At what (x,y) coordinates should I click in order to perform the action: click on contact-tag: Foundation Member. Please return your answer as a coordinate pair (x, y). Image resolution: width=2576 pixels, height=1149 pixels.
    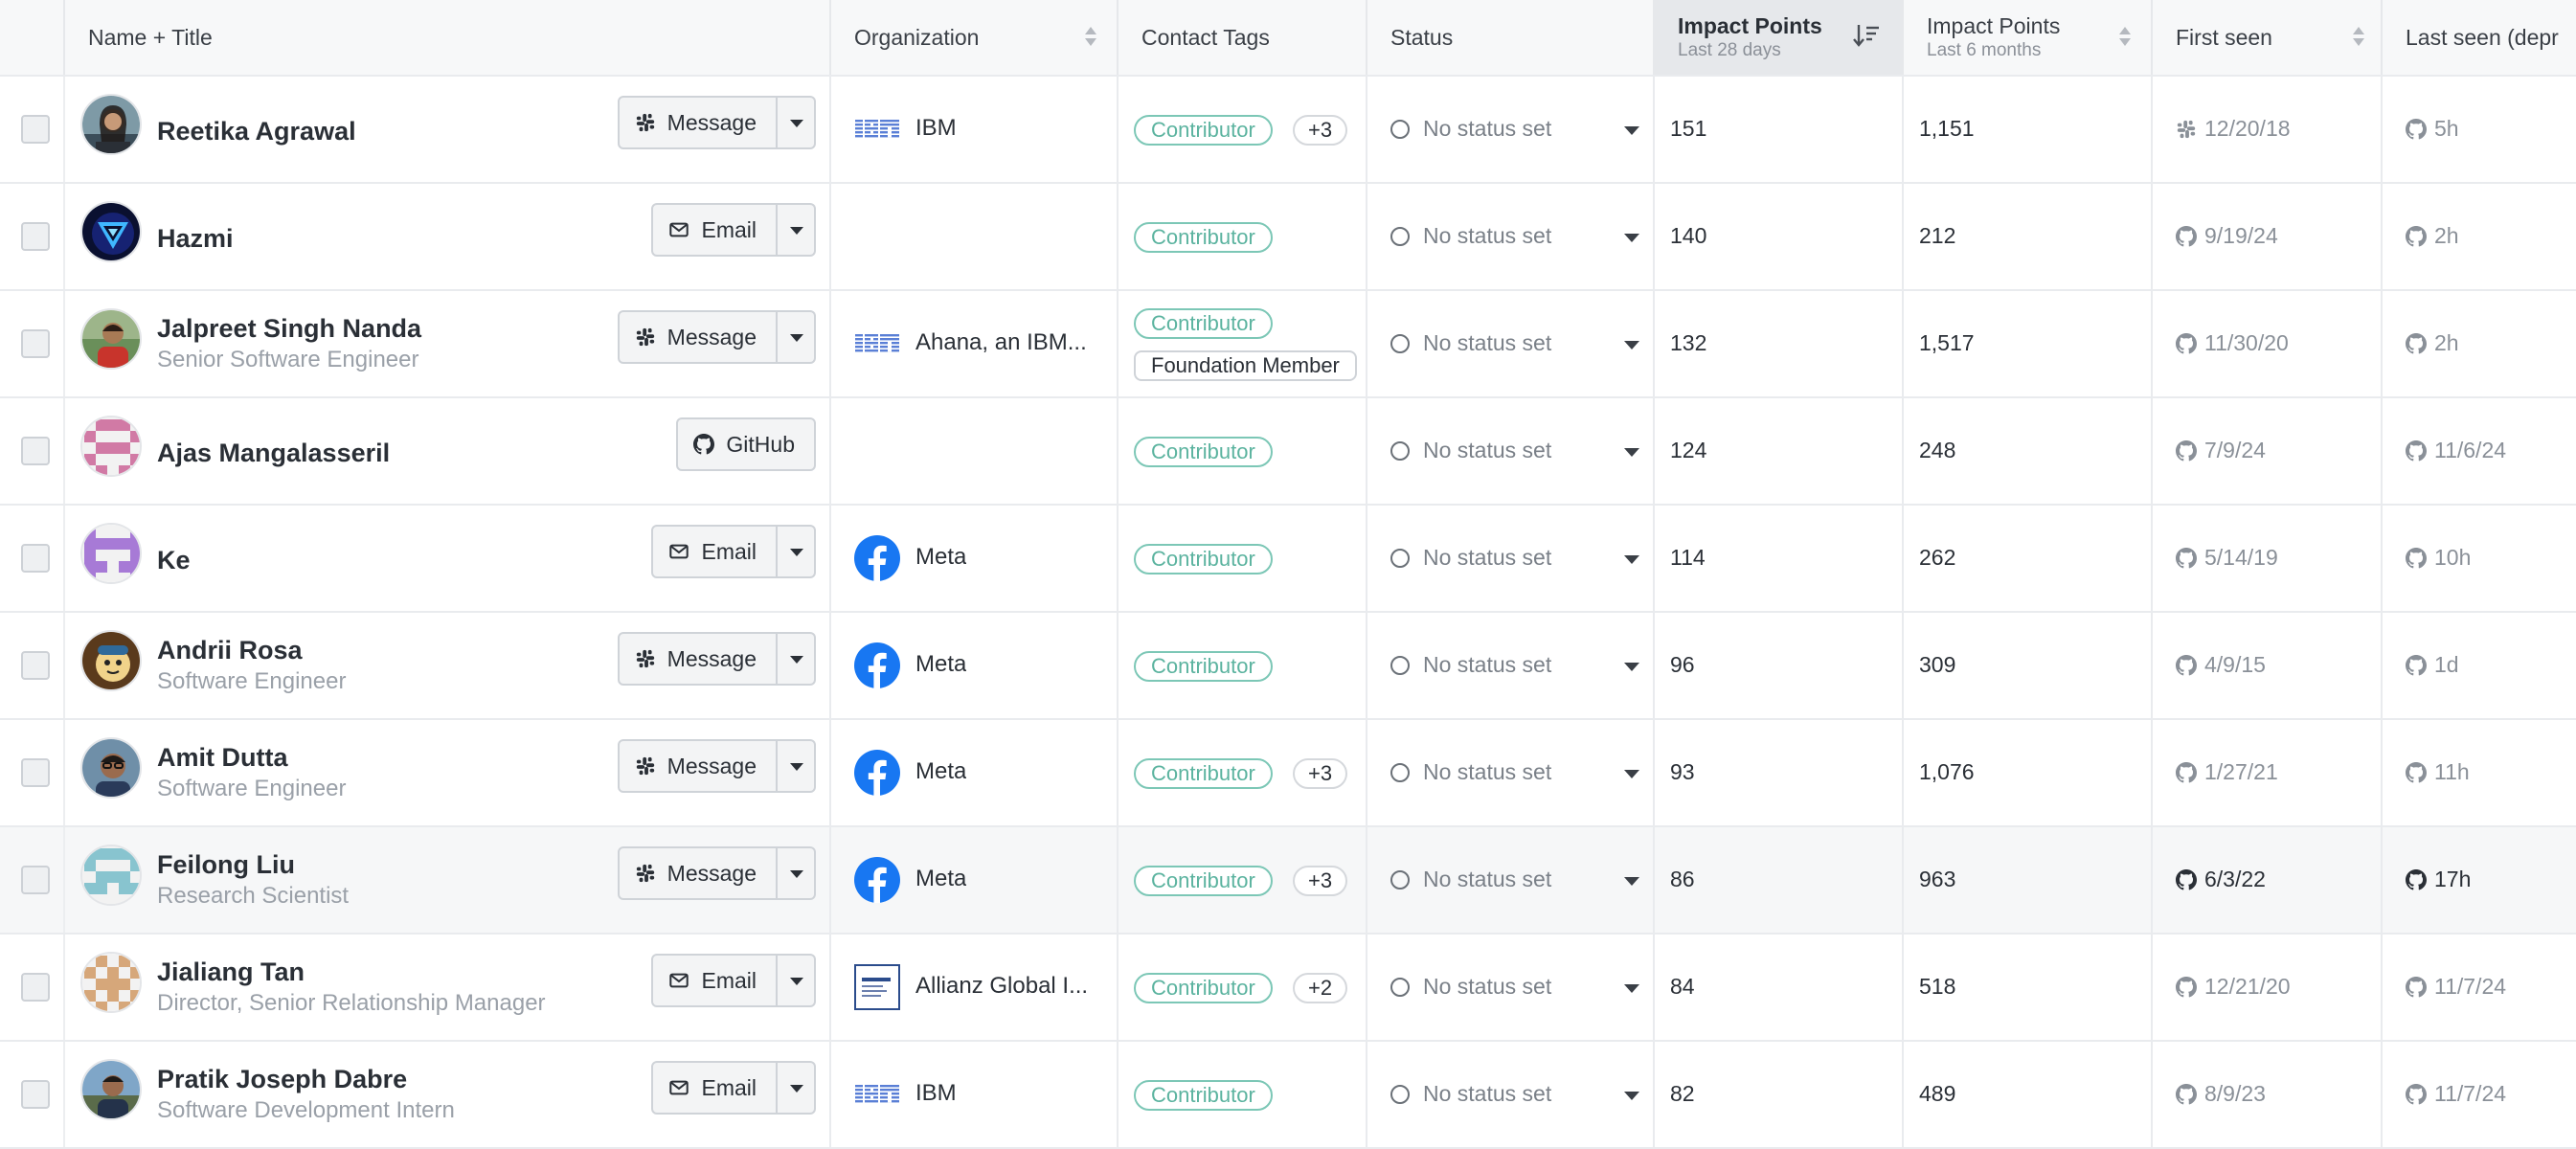
    Looking at the image, I should click on (1245, 366).